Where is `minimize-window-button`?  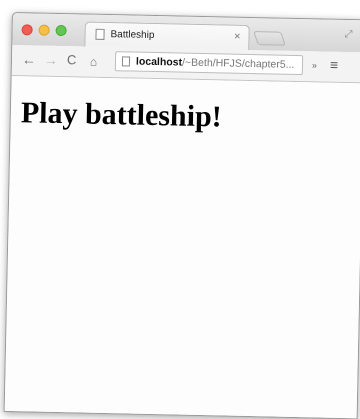
minimize-window-button is located at coordinates (44, 30).